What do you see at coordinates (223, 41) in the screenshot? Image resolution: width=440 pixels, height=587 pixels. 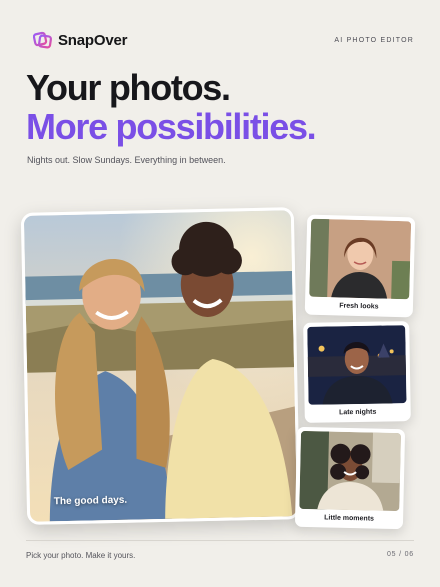 I see `header: SnapOver AI PHOTO EDITOR` at bounding box center [223, 41].